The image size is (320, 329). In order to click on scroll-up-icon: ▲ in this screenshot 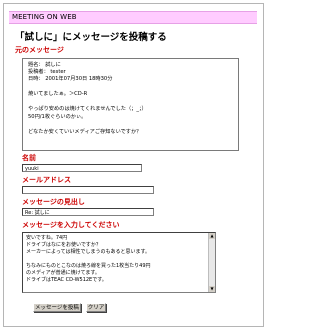, I will do `click(212, 236)`.